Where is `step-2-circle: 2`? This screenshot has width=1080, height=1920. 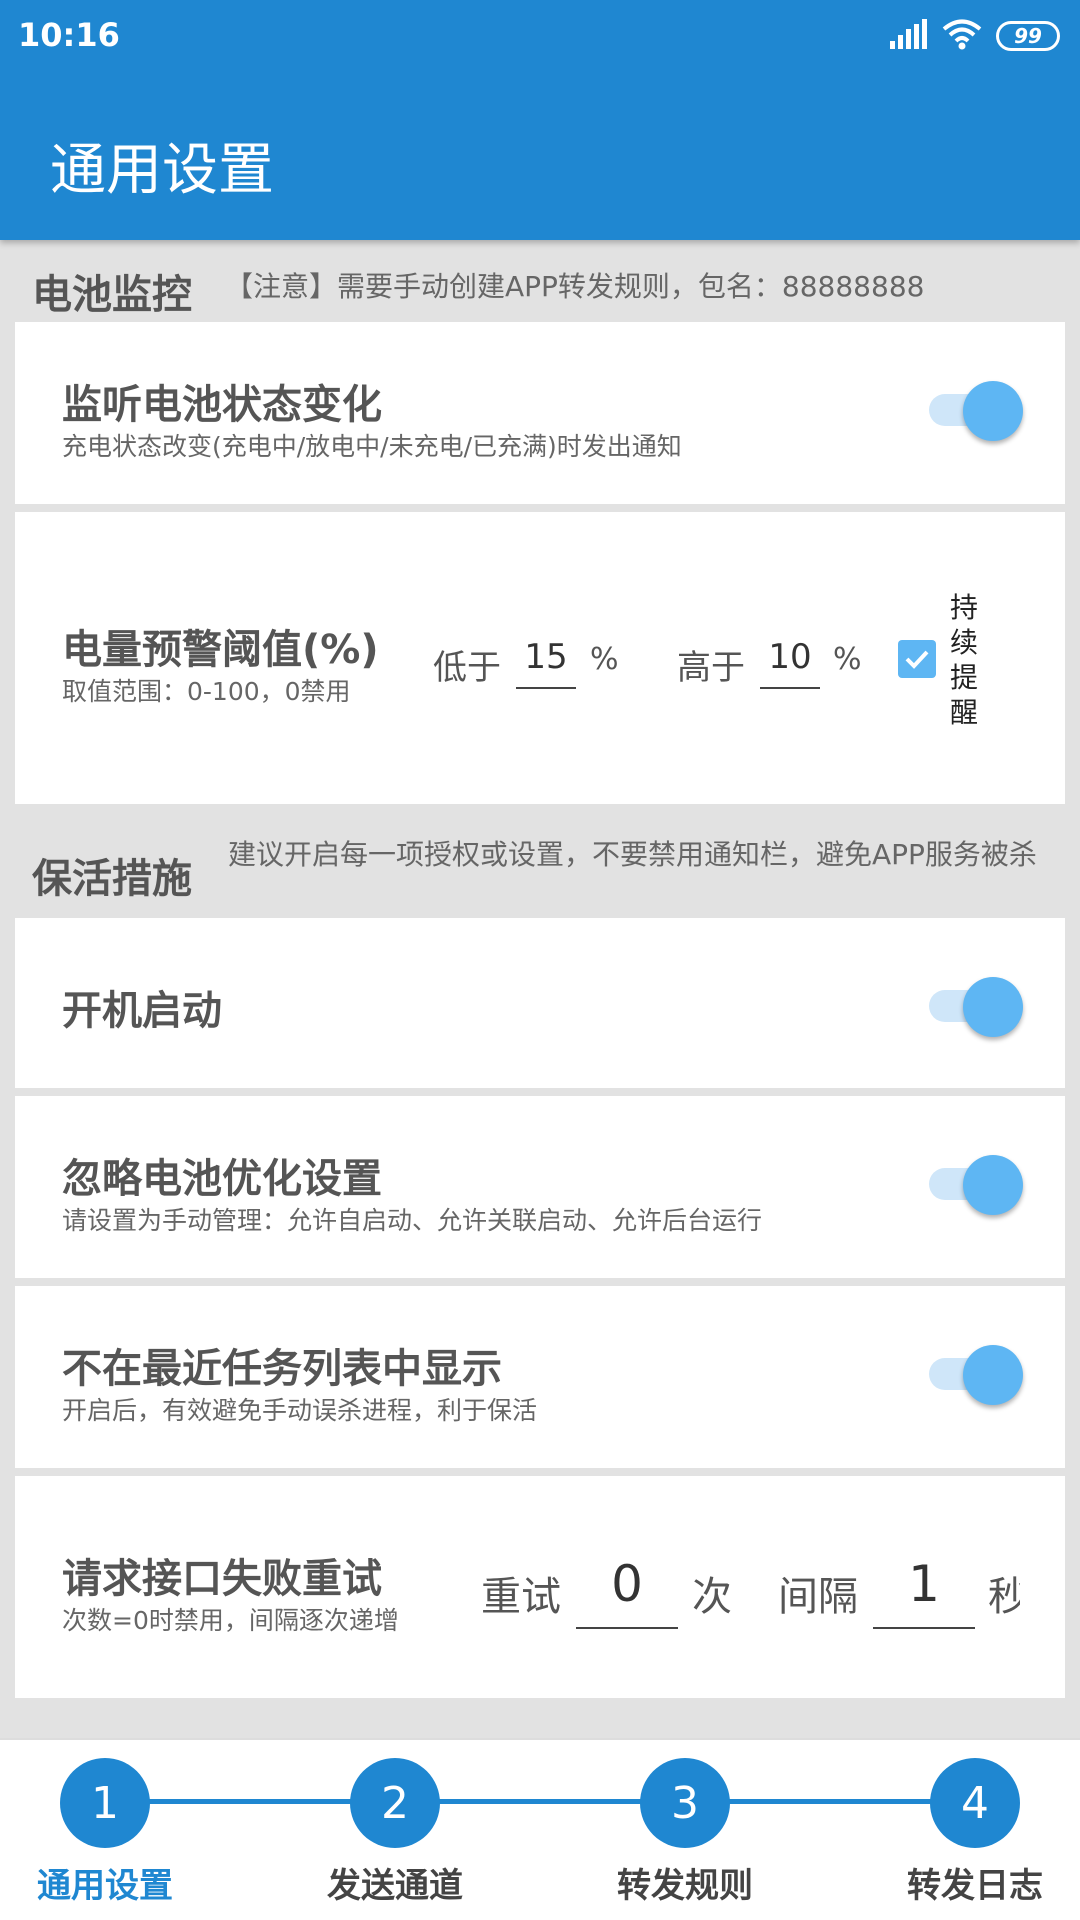 step-2-circle: 2 is located at coordinates (395, 1803).